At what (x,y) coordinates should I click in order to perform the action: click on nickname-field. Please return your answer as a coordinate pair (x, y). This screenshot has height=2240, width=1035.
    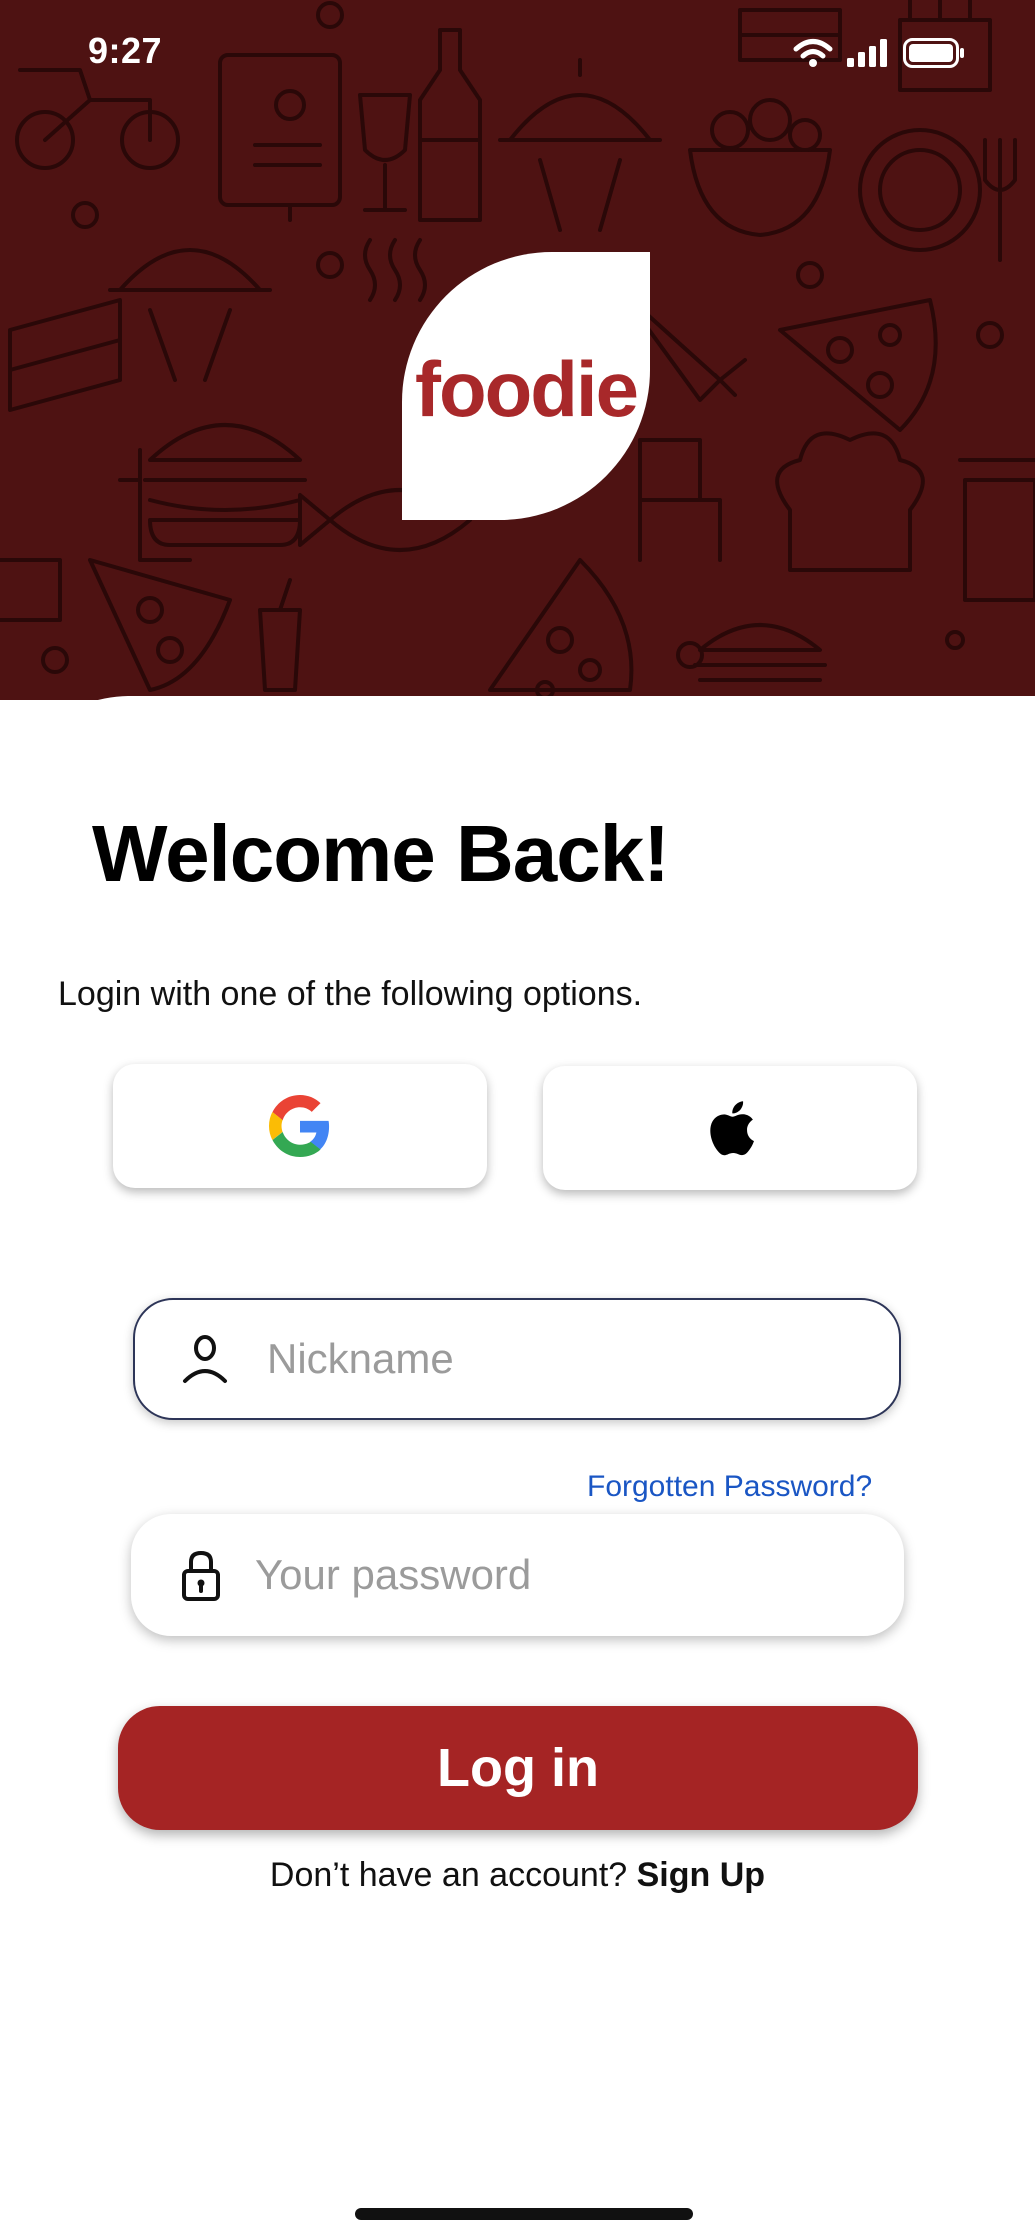
    Looking at the image, I should click on (517, 1359).